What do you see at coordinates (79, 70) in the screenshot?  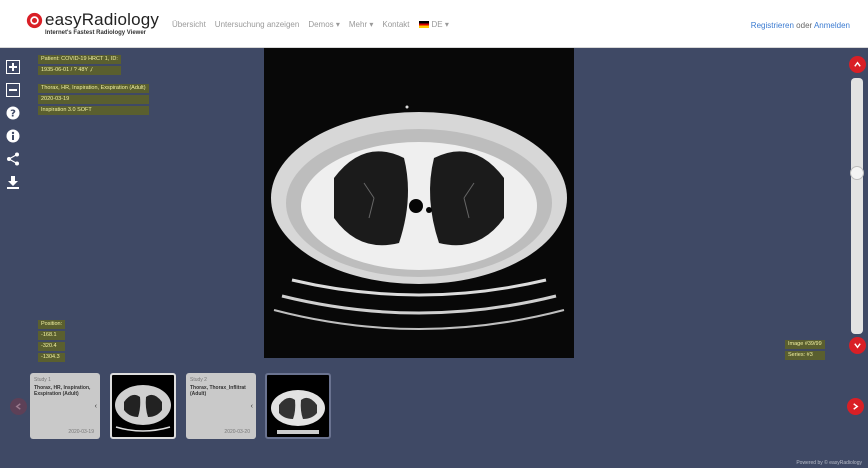 I see `patient-birthdate: 1935-06-01 / ? 48Y ,/` at bounding box center [79, 70].